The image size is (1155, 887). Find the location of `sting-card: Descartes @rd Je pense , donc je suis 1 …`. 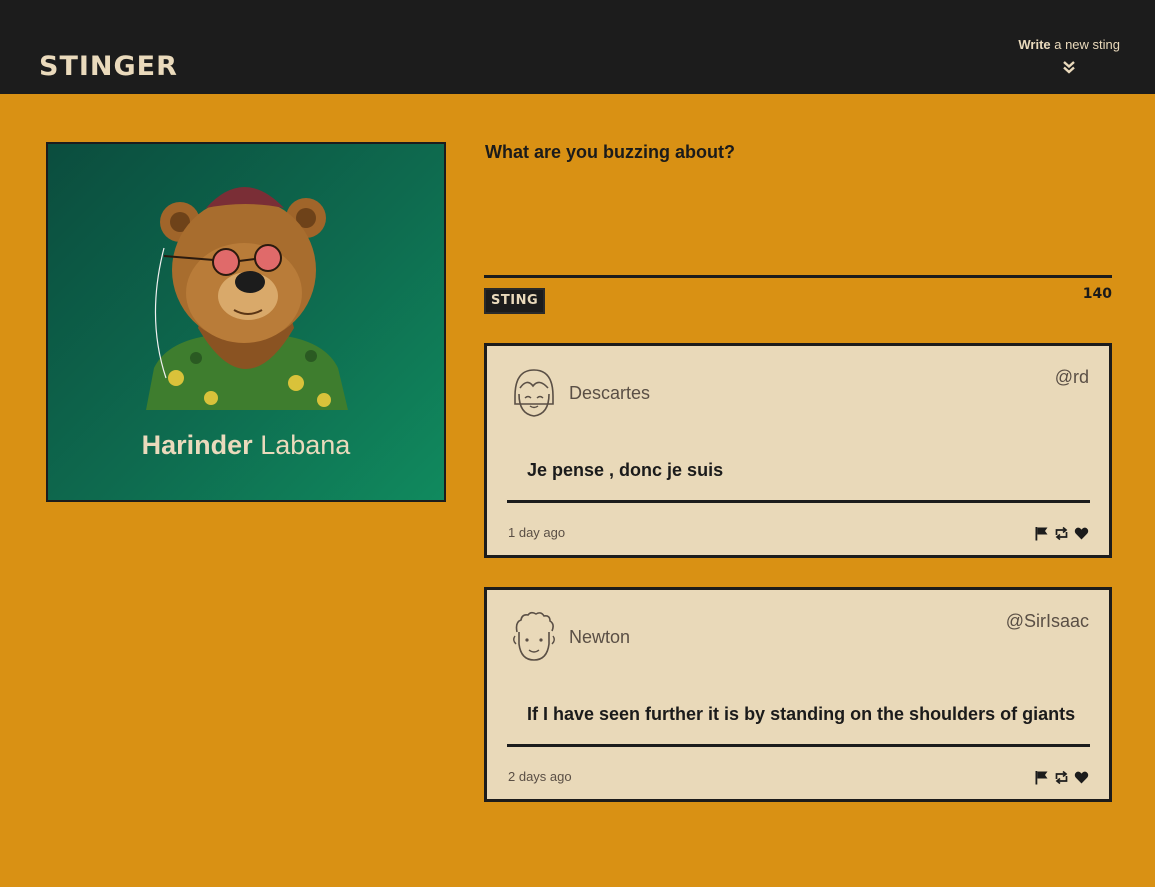

sting-card: Descartes @rd Je pense , donc je suis 1 … is located at coordinates (798, 450).